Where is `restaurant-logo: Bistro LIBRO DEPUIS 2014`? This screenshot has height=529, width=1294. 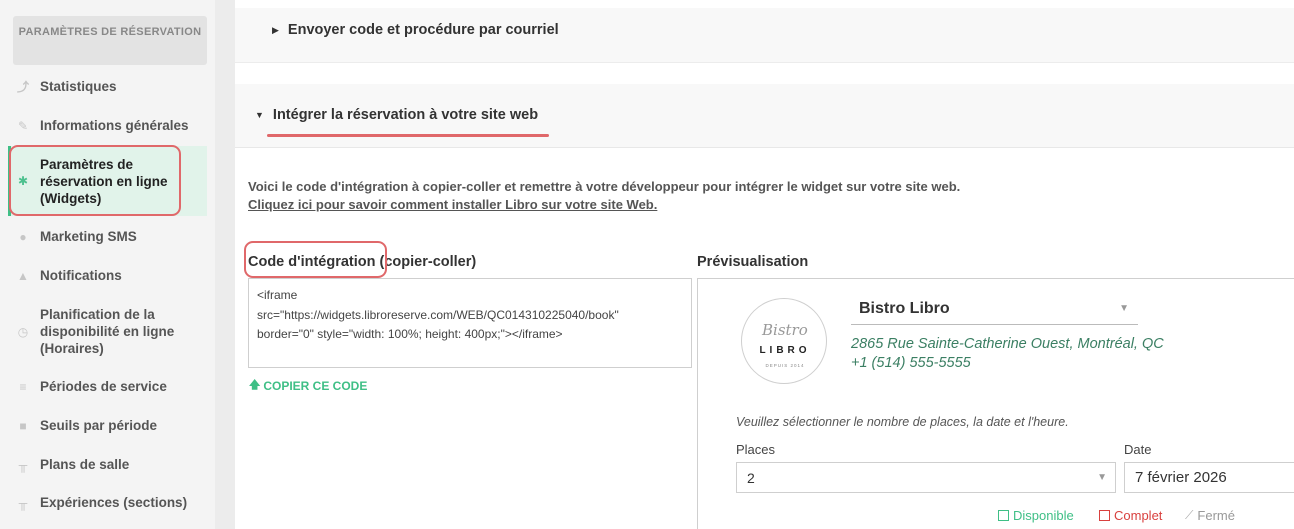
restaurant-logo: Bistro LIBRO DEPUIS 2014 is located at coordinates (784, 341).